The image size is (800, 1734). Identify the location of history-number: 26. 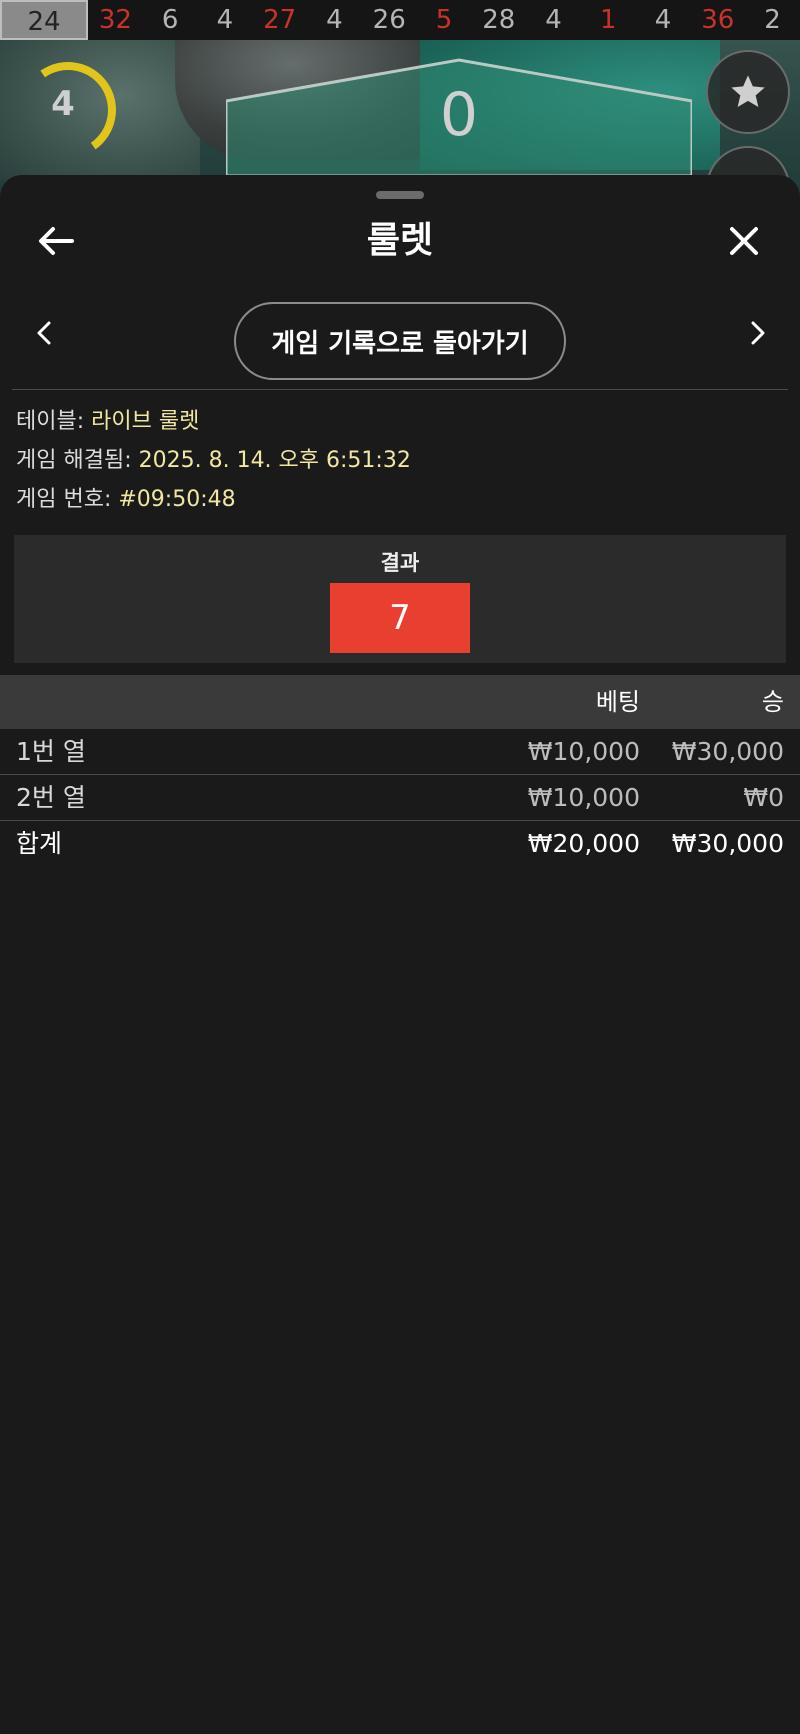
(389, 20).